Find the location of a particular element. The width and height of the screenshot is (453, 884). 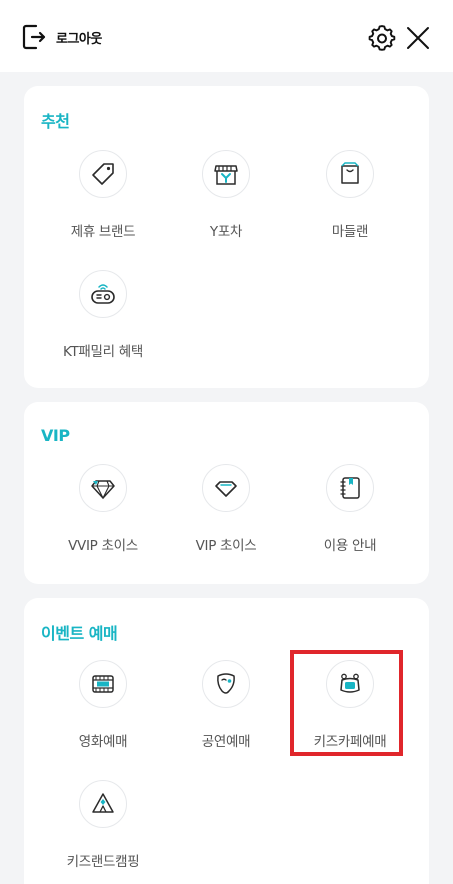

diamond-outline-icon is located at coordinates (226, 489).